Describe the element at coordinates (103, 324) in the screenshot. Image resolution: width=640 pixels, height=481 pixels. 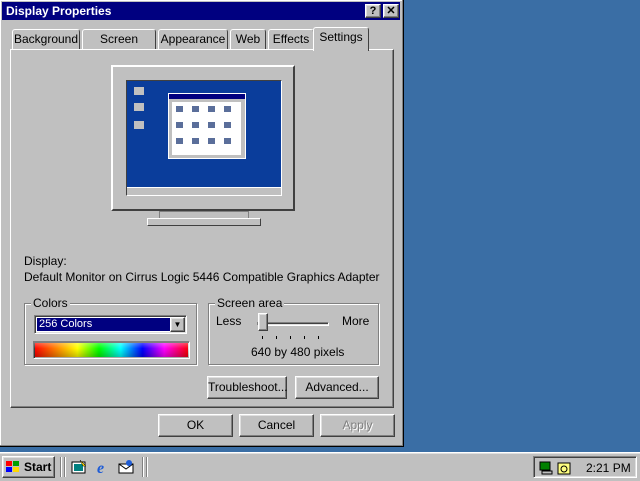
I see `colors-selected-value: 256 Colors` at that location.